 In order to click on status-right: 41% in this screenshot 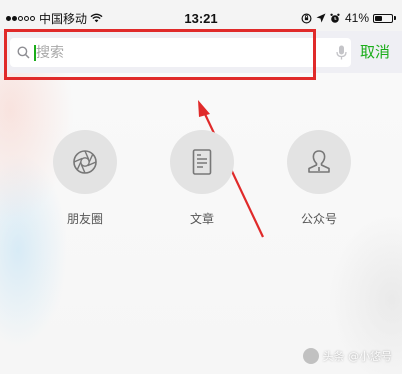, I will do `click(346, 18)`.